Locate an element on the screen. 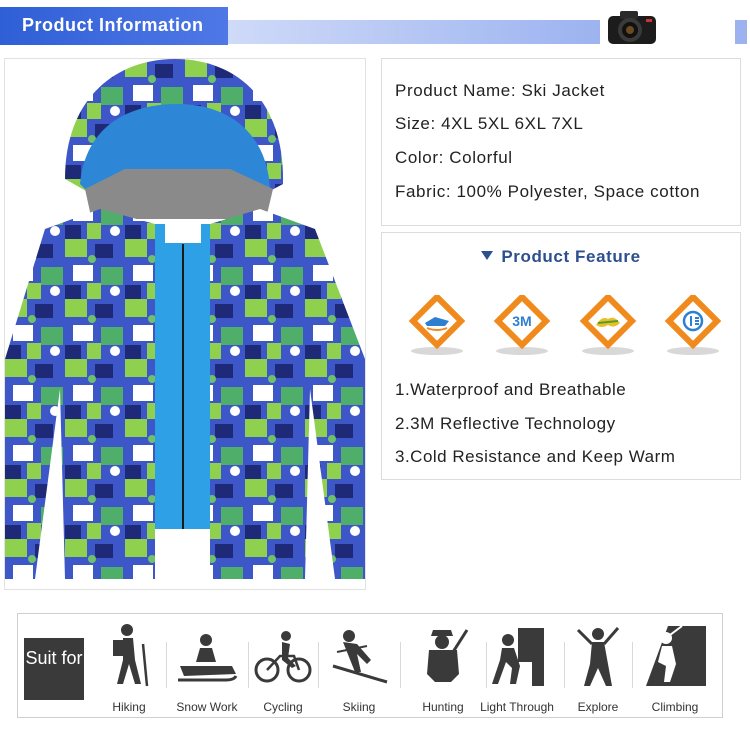 The width and height of the screenshot is (750, 730). activity-snow-work: Snow Work is located at coordinates (207, 668).